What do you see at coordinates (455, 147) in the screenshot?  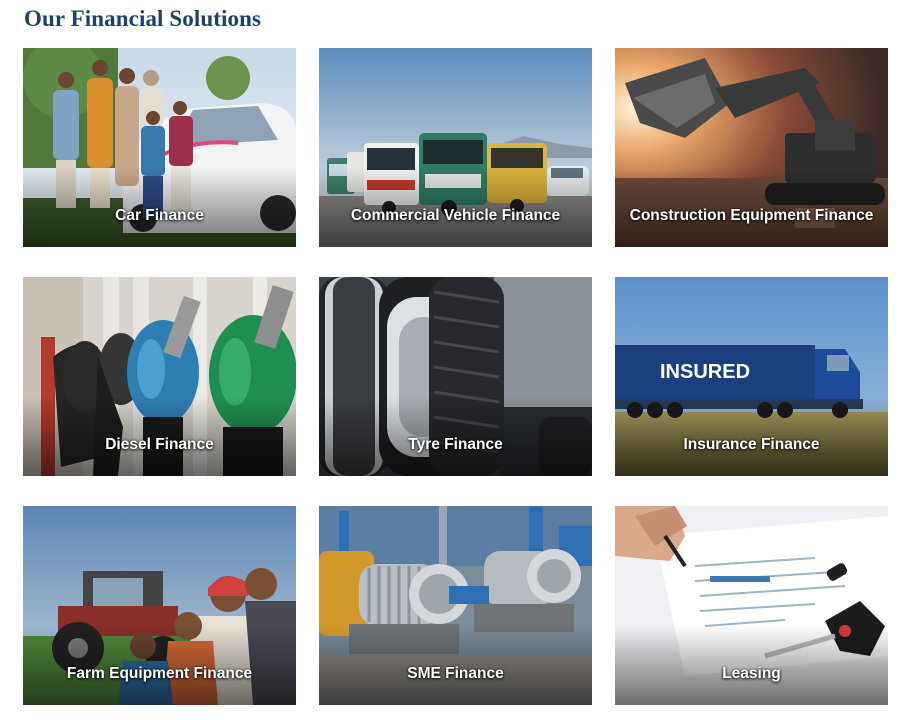 I see `card-commercial-vehicle-finance: Commercial Vehicle Finance` at bounding box center [455, 147].